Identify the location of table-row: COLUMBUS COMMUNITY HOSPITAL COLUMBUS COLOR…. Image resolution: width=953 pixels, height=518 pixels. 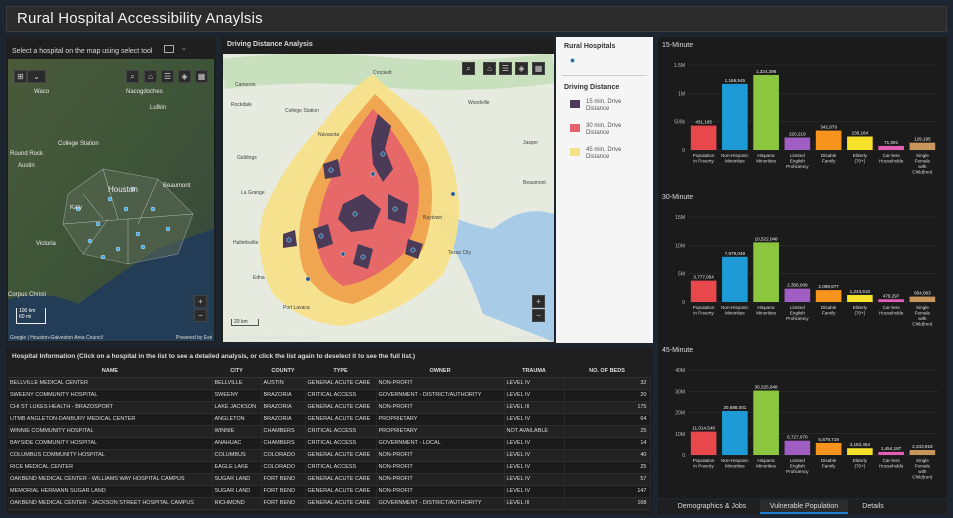
(329, 455).